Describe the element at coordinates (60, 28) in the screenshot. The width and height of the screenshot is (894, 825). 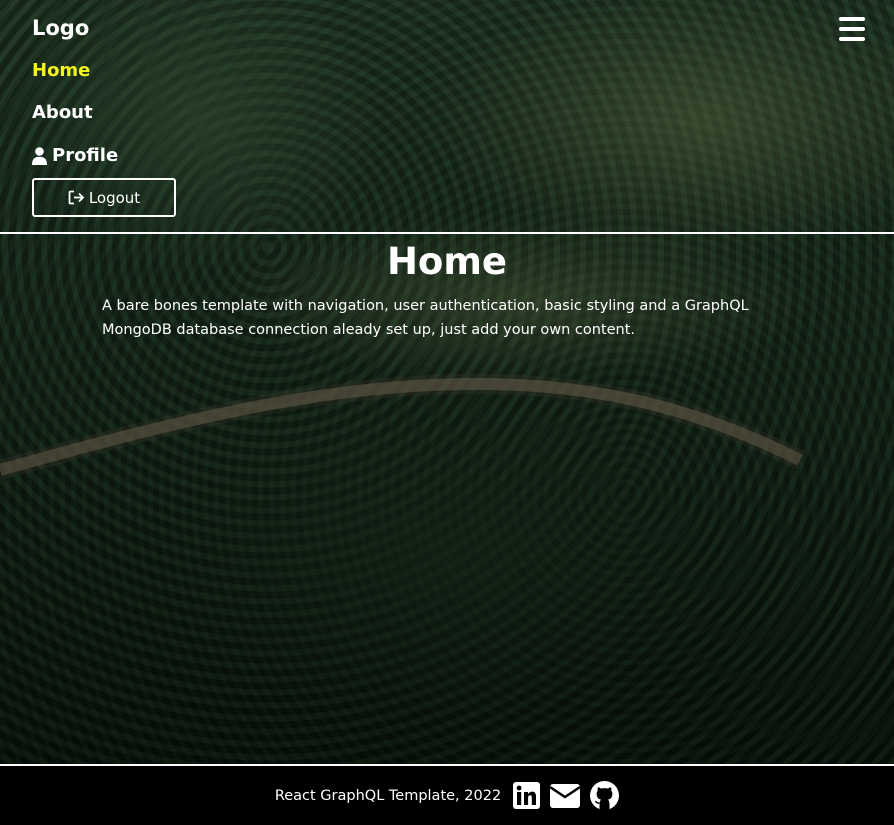
I see `logo: Logo` at that location.